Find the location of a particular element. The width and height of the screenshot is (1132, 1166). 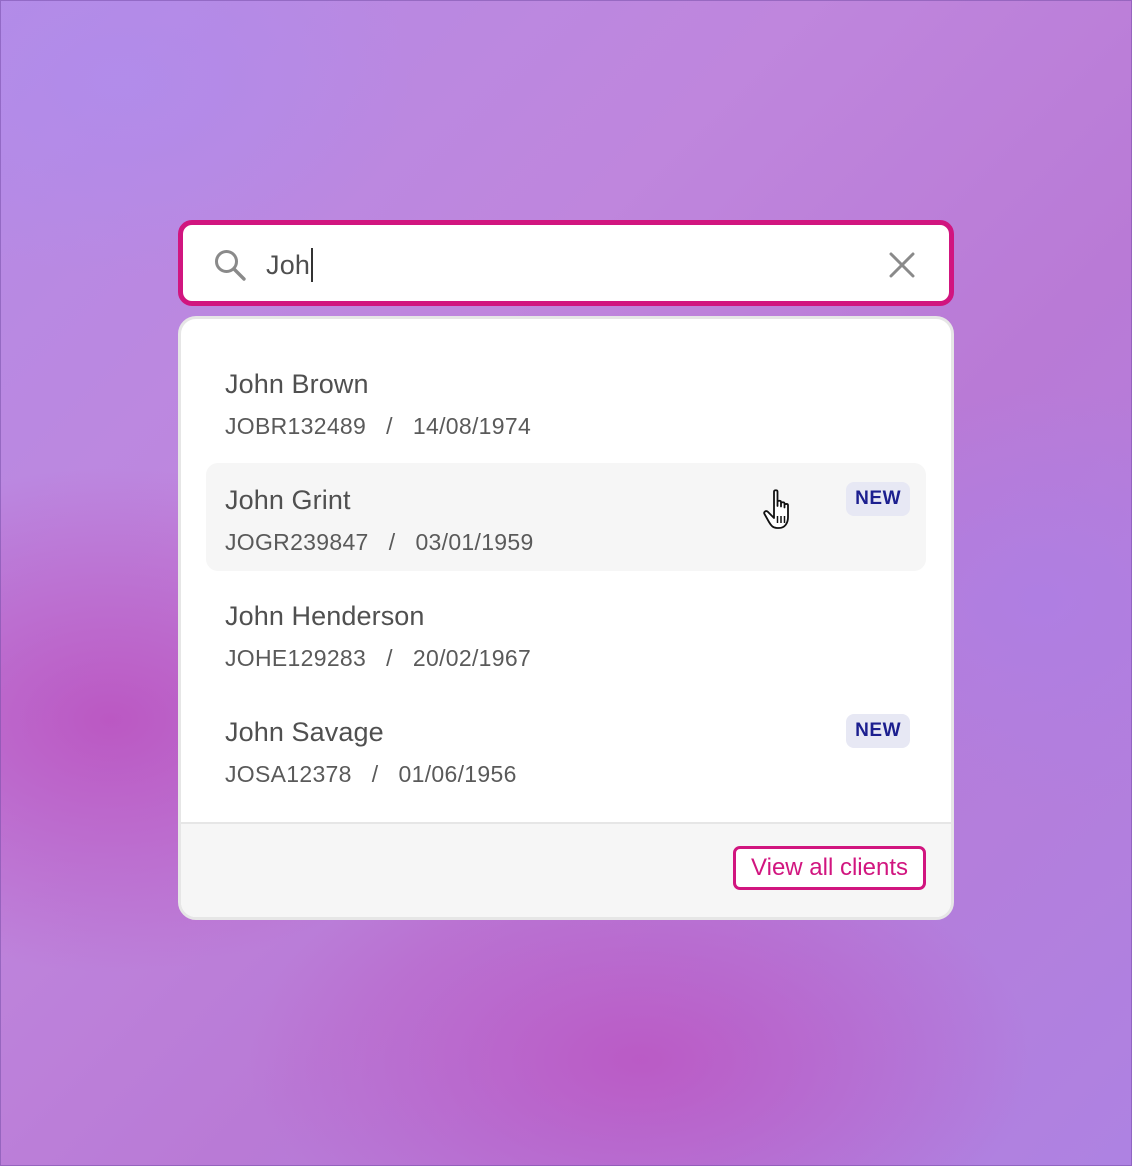

client-name: John Henderson is located at coordinates (325, 616).